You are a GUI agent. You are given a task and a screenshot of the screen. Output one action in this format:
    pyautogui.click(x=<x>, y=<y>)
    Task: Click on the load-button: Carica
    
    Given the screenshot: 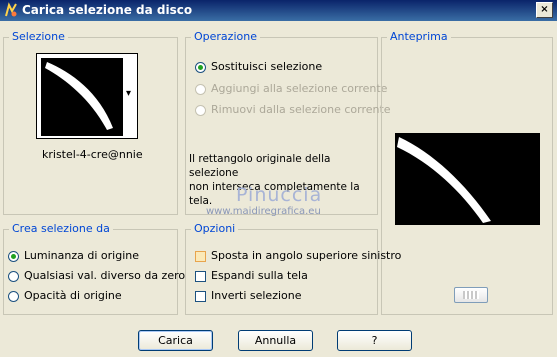 What is the action you would take?
    pyautogui.click(x=175, y=340)
    